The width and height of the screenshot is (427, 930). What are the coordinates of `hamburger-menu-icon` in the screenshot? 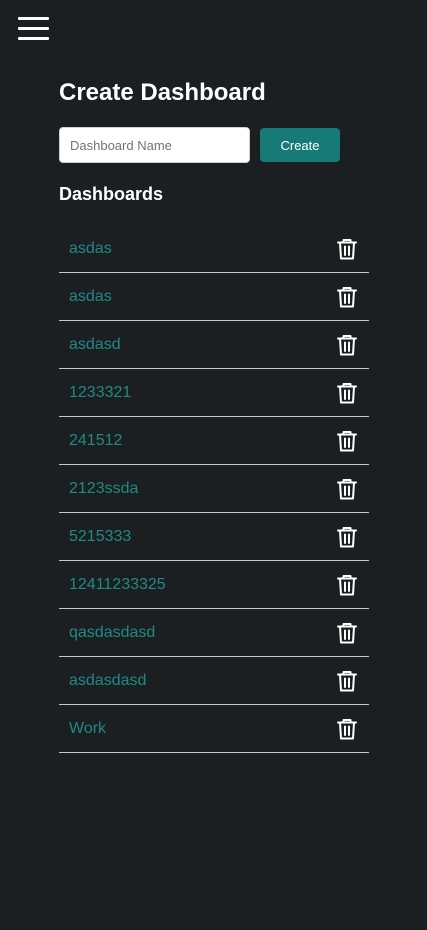 It's located at (33, 29).